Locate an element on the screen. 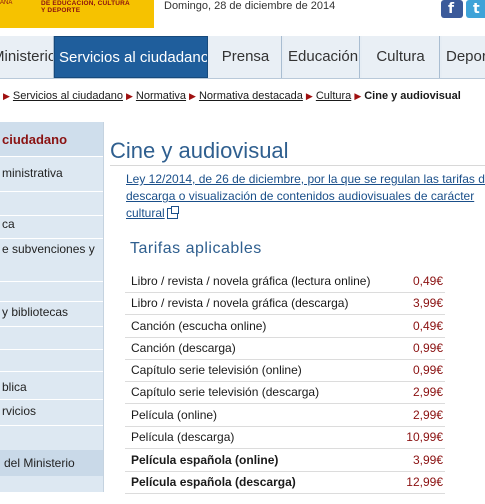 The height and width of the screenshot is (504, 485). table-row: Canción (escucha online) 0,49€ is located at coordinates (285, 326).